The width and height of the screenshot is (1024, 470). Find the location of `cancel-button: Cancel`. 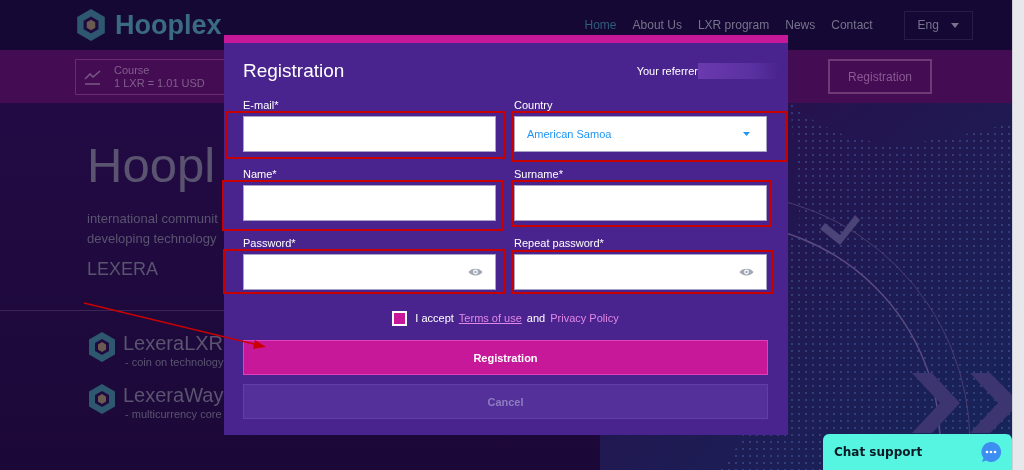

cancel-button: Cancel is located at coordinates (505, 401).